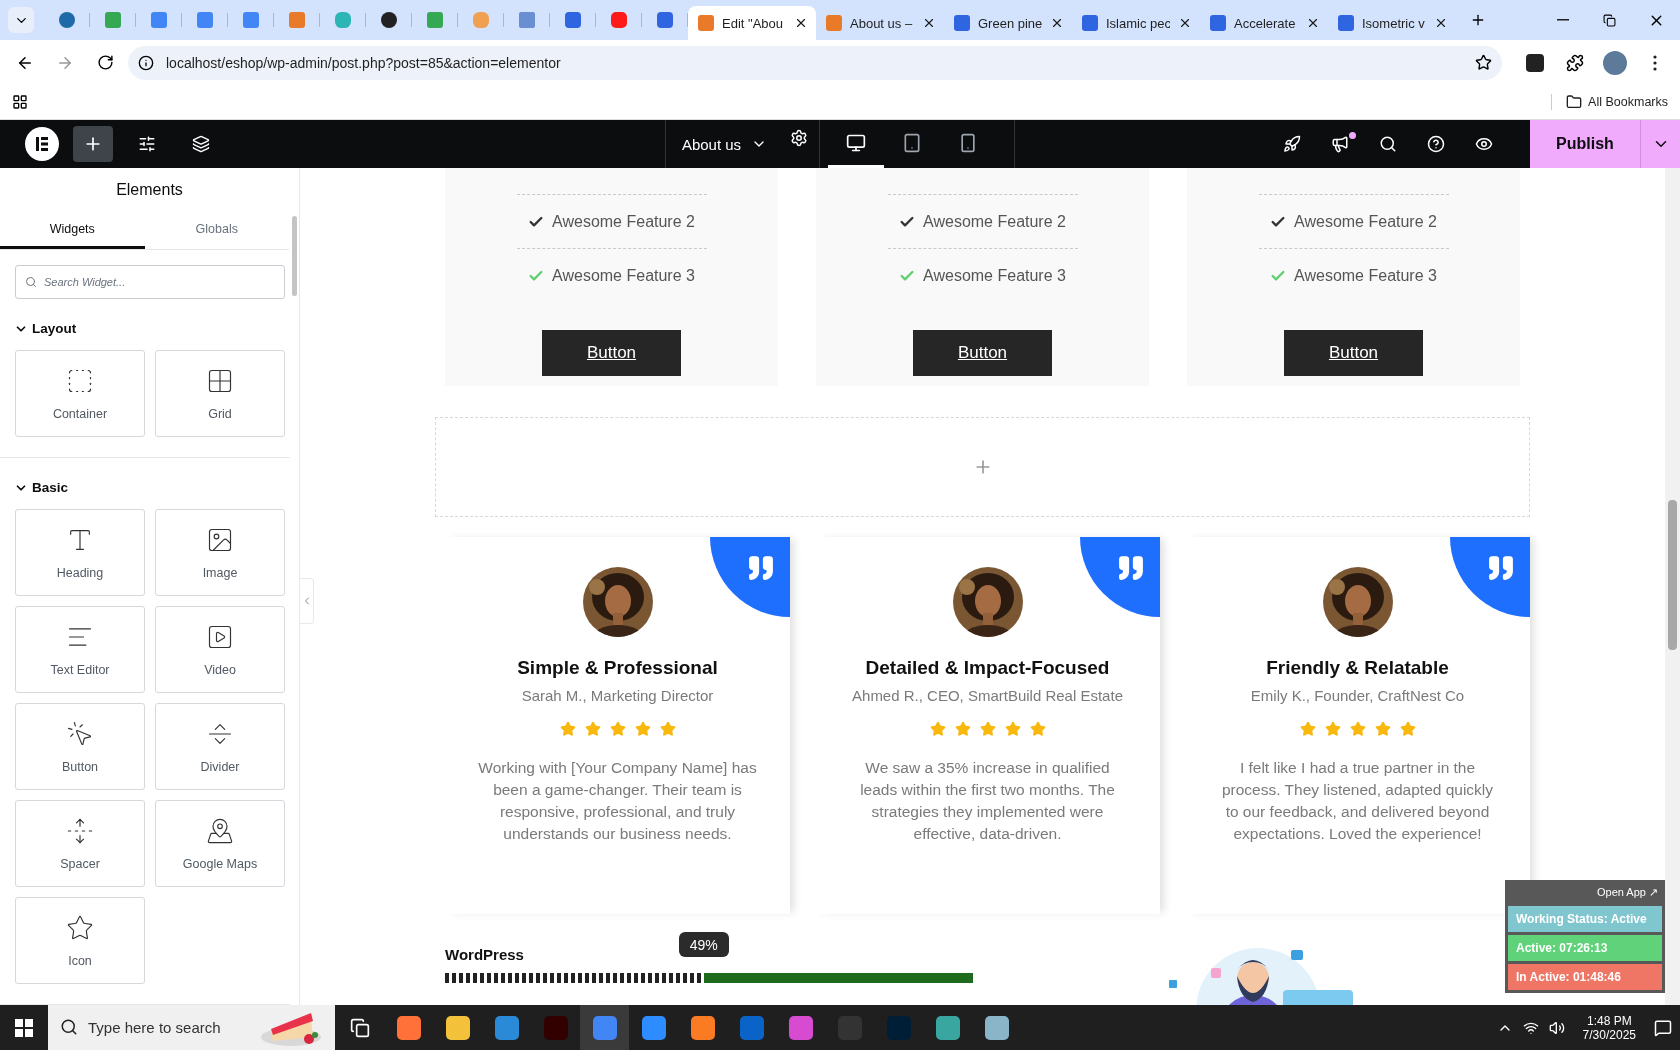 The image size is (1680, 1050). Describe the element at coordinates (1672, 586) in the screenshot. I see `canvas-scrollbar` at that location.